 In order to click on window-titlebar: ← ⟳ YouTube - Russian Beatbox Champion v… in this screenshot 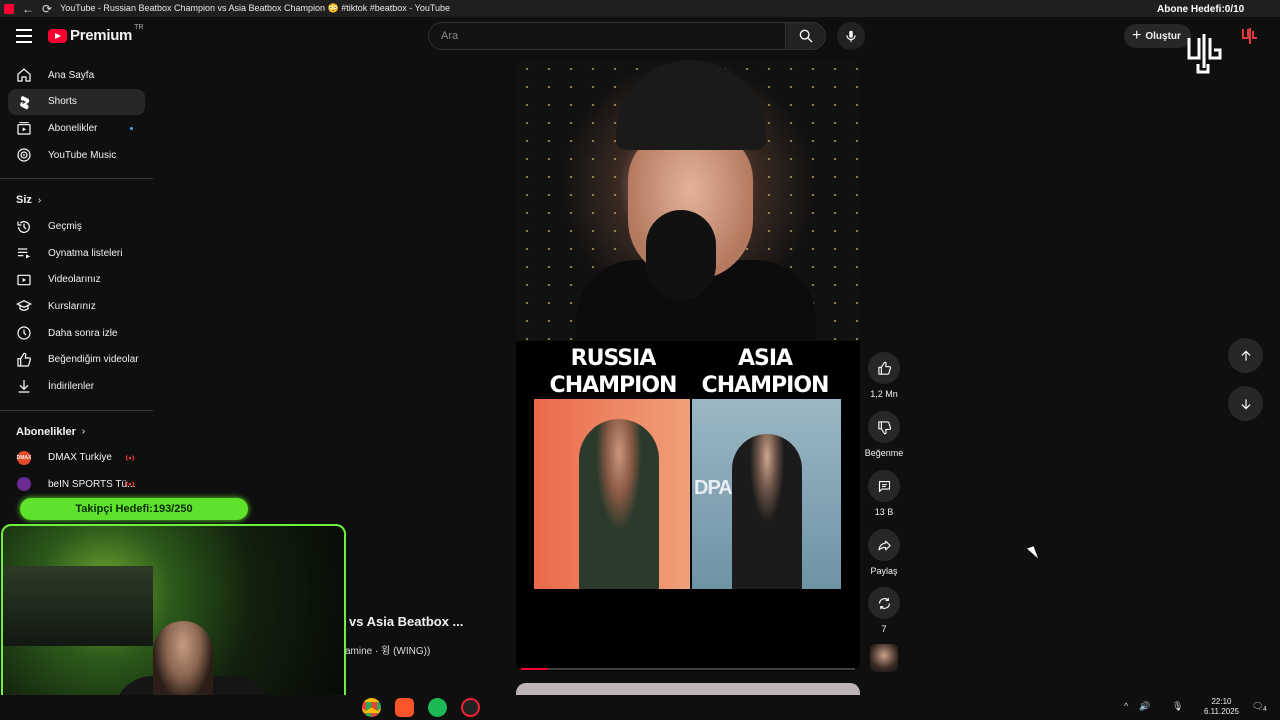, I will do `click(640, 8)`.